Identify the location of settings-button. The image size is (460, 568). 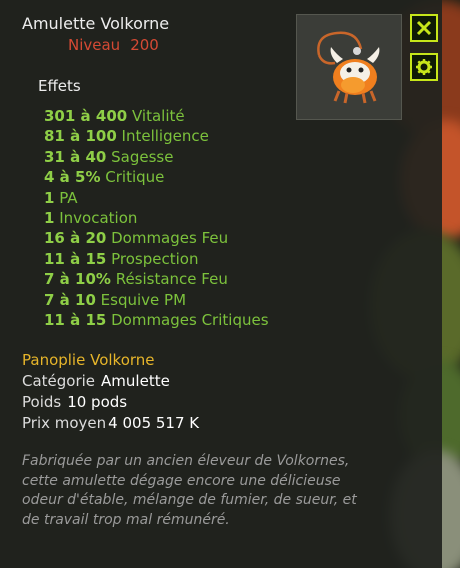
(424, 67).